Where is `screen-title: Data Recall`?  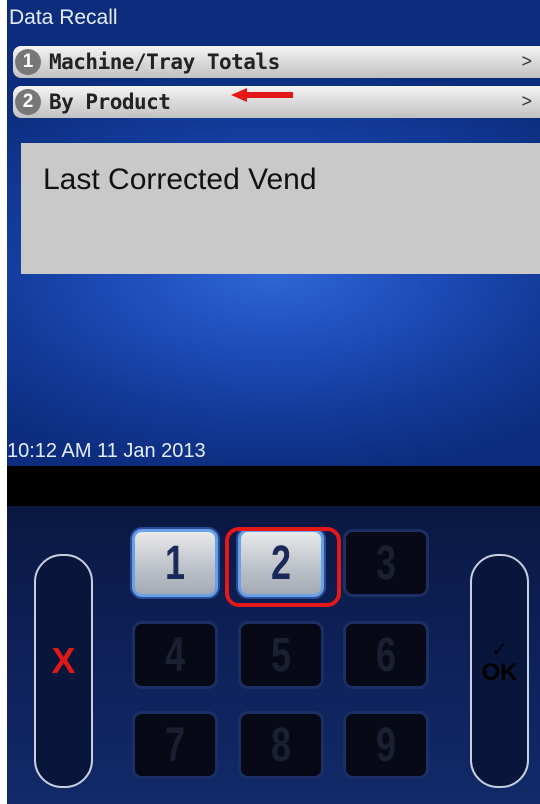 screen-title: Data Recall is located at coordinates (63, 17).